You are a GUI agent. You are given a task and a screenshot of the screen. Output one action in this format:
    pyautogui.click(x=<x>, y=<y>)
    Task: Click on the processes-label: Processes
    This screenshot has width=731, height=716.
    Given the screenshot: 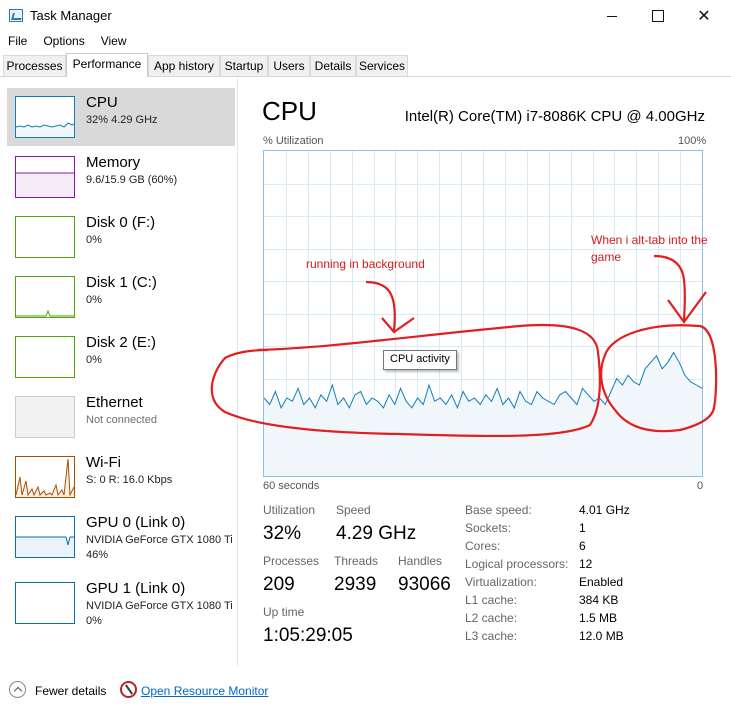 What is the action you would take?
    pyautogui.click(x=291, y=561)
    